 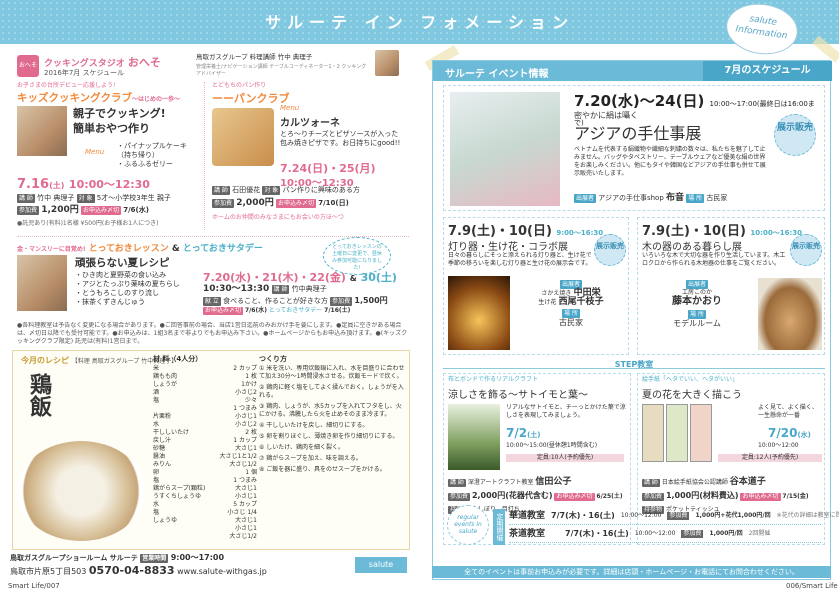 What do you see at coordinates (468, 525) in the screenshot?
I see `regular-events-badge: regular events in salute` at bounding box center [468, 525].